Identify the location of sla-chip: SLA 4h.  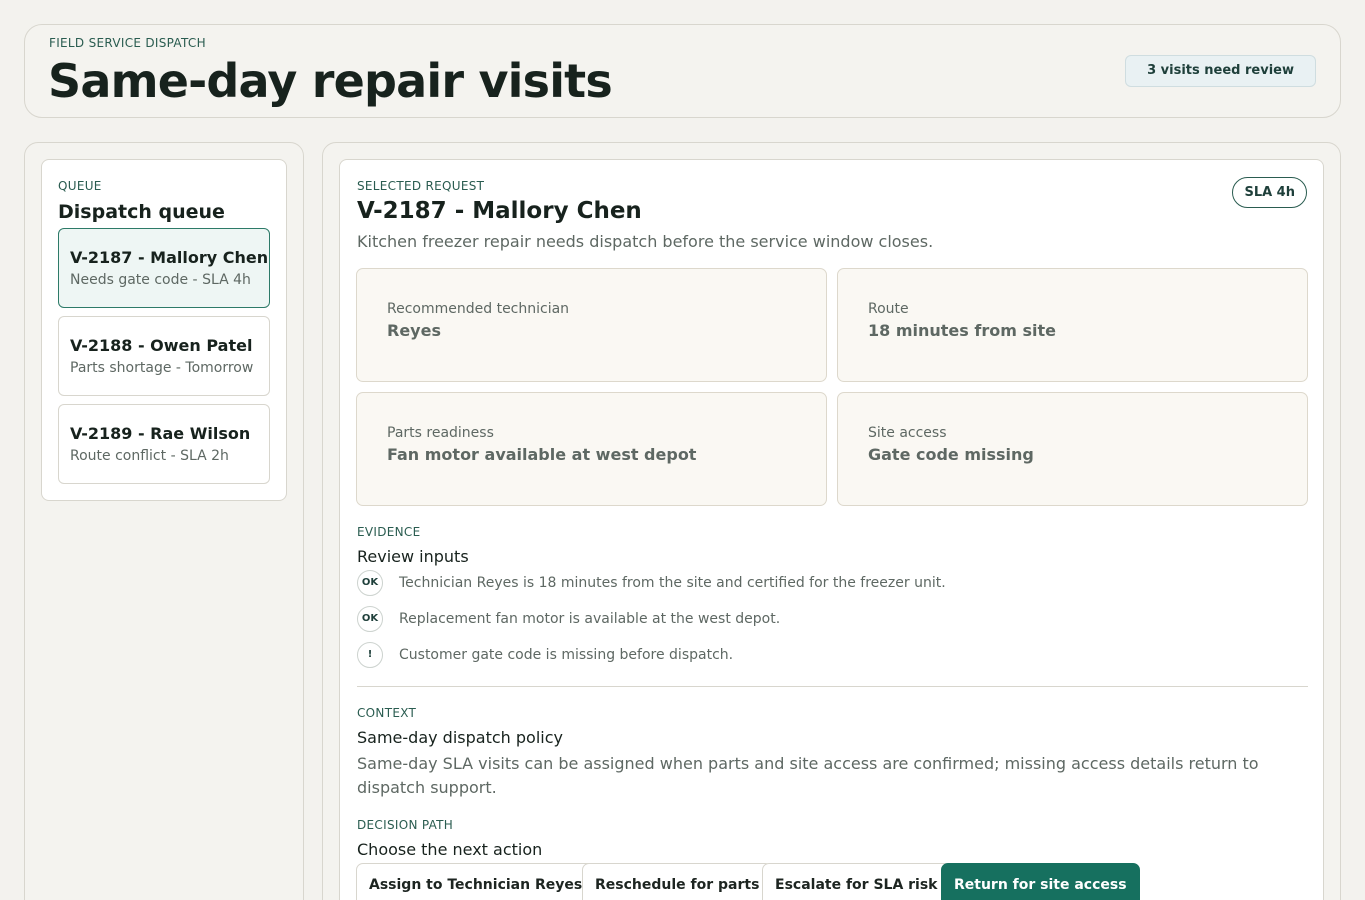
(1269, 192).